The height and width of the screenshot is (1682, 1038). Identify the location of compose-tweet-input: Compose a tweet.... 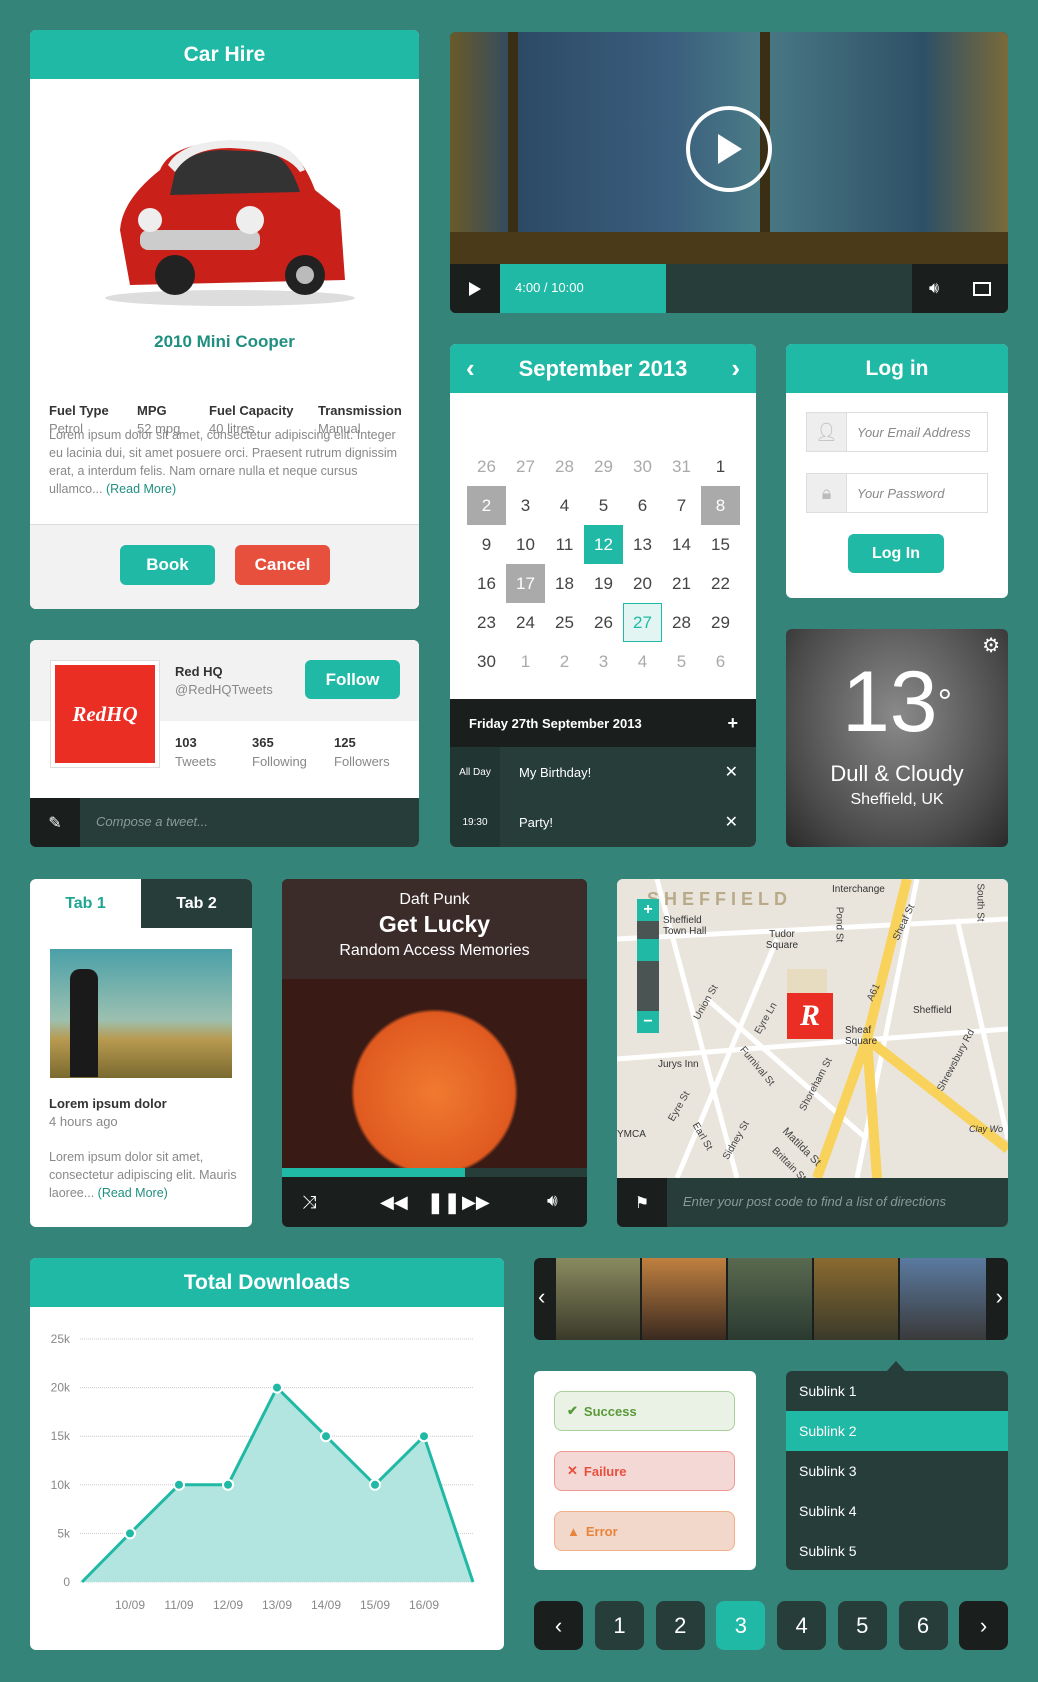
(152, 821).